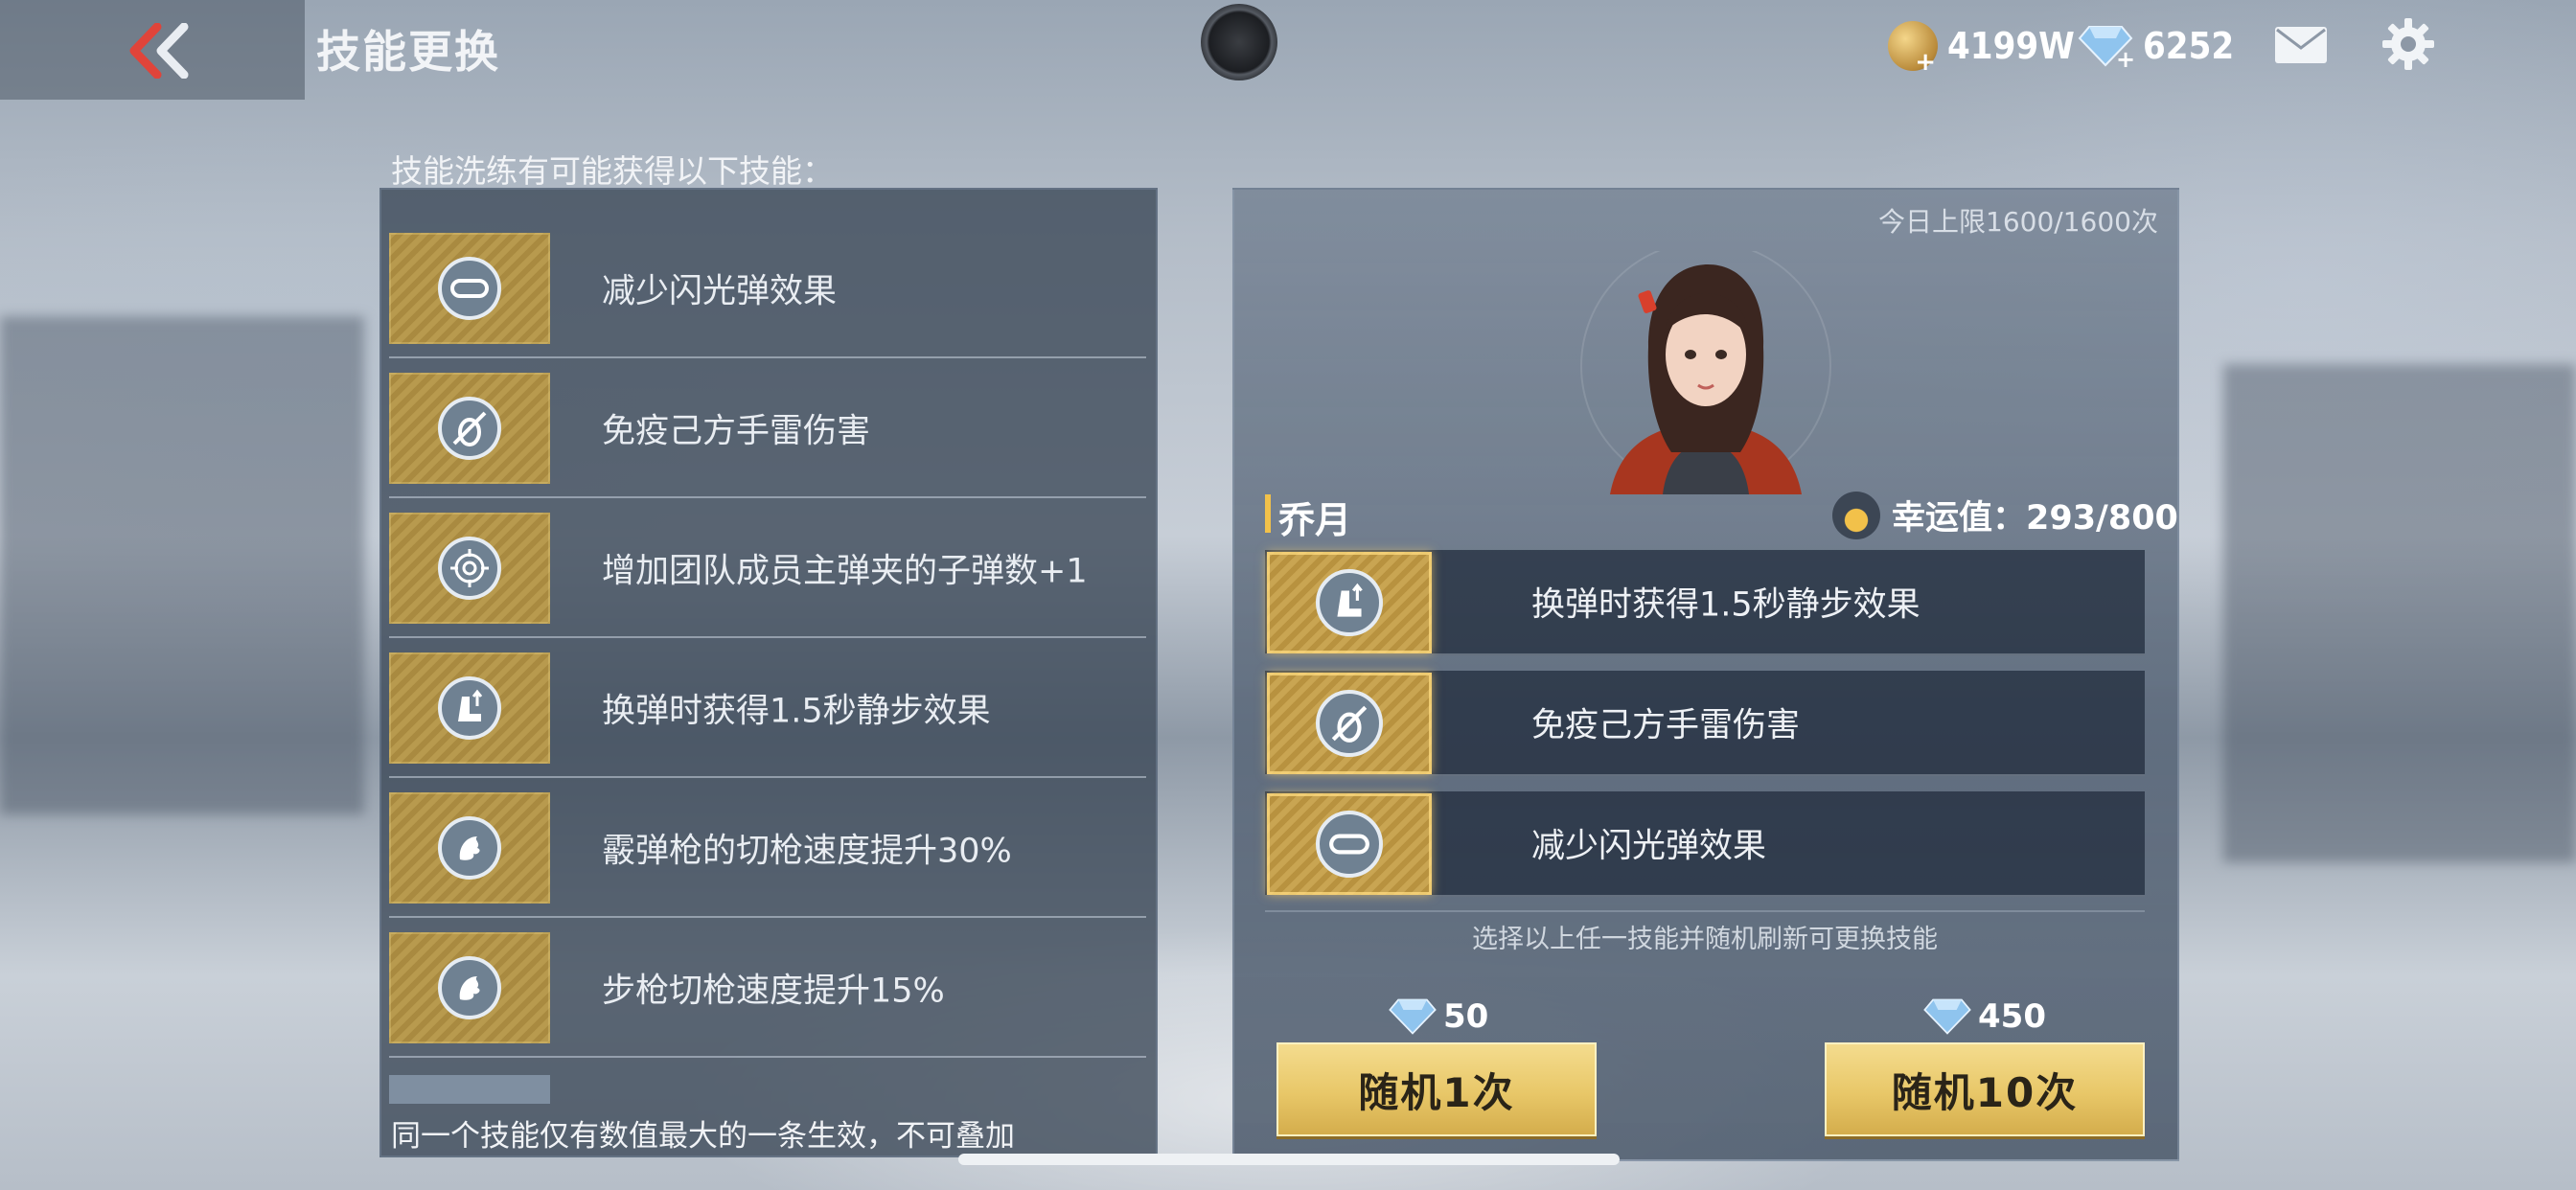 Image resolution: width=2576 pixels, height=1190 pixels. Describe the element at coordinates (807, 852) in the screenshot. I see `skill-pool-label: 霰弹枪的切枪速度提升30%` at that location.